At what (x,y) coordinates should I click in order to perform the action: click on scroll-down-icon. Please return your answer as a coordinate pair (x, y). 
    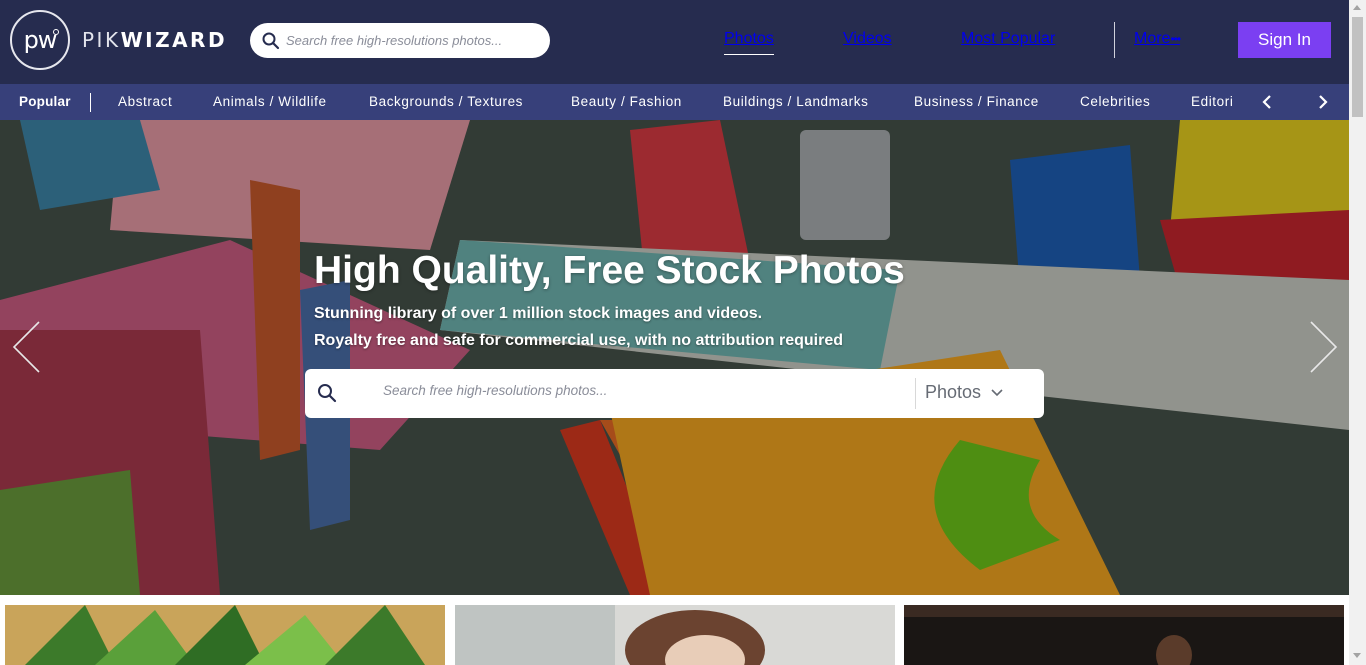
    Looking at the image, I should click on (1357, 655).